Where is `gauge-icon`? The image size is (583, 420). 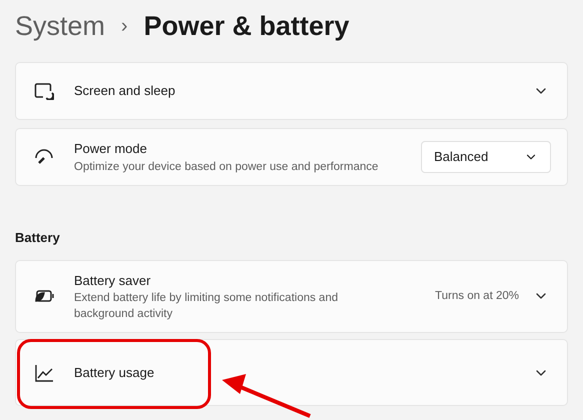 gauge-icon is located at coordinates (44, 157).